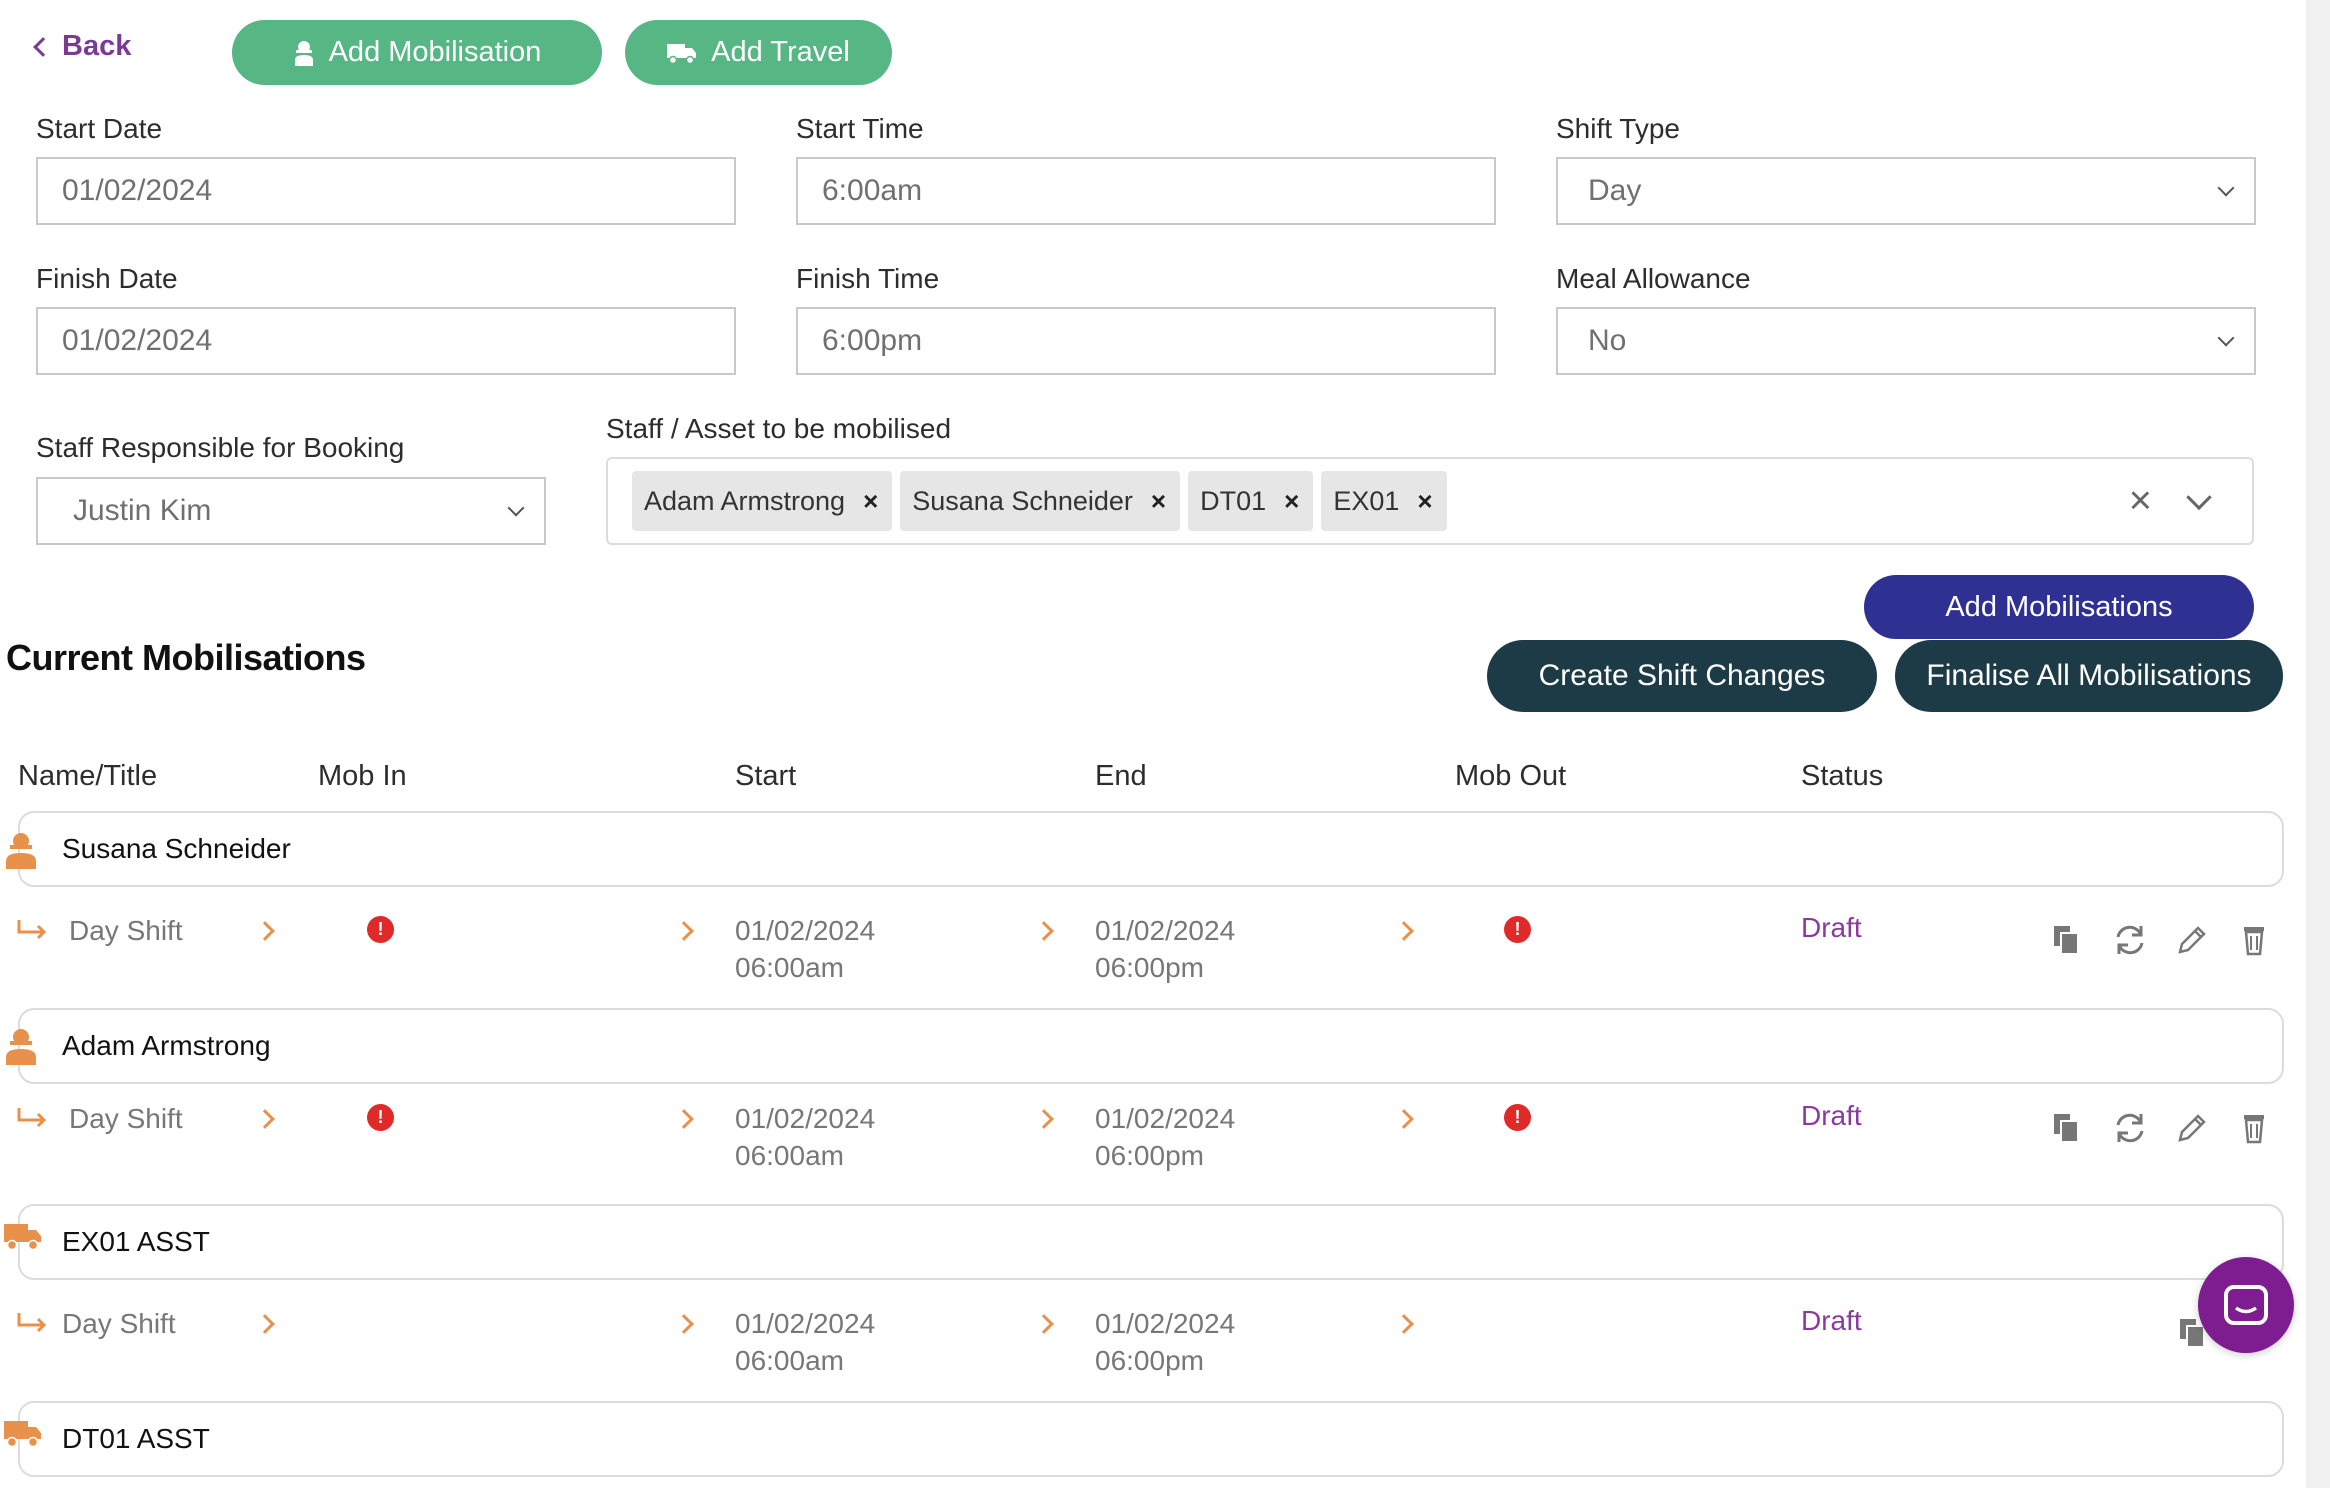  What do you see at coordinates (1146, 191) in the screenshot?
I see `start-time-field: 6:00am` at bounding box center [1146, 191].